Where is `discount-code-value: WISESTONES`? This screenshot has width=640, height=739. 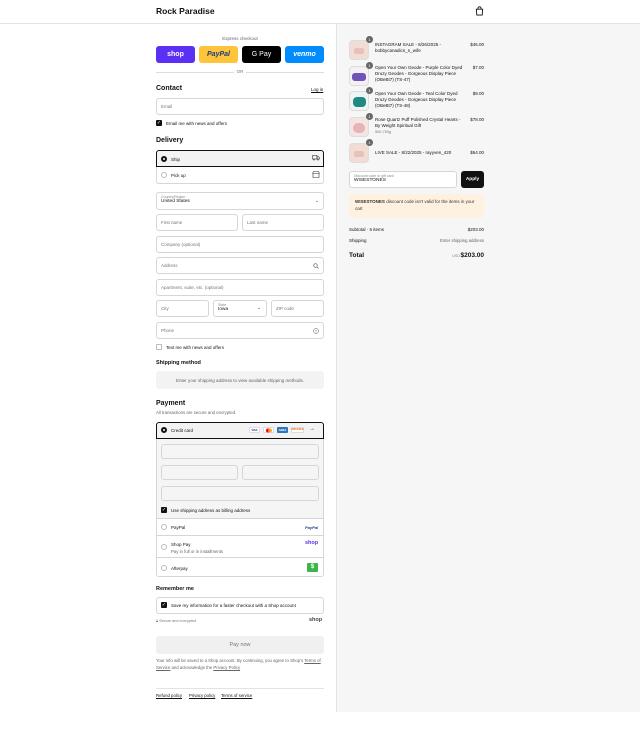 discount-code-value: WISESTONES is located at coordinates (370, 180).